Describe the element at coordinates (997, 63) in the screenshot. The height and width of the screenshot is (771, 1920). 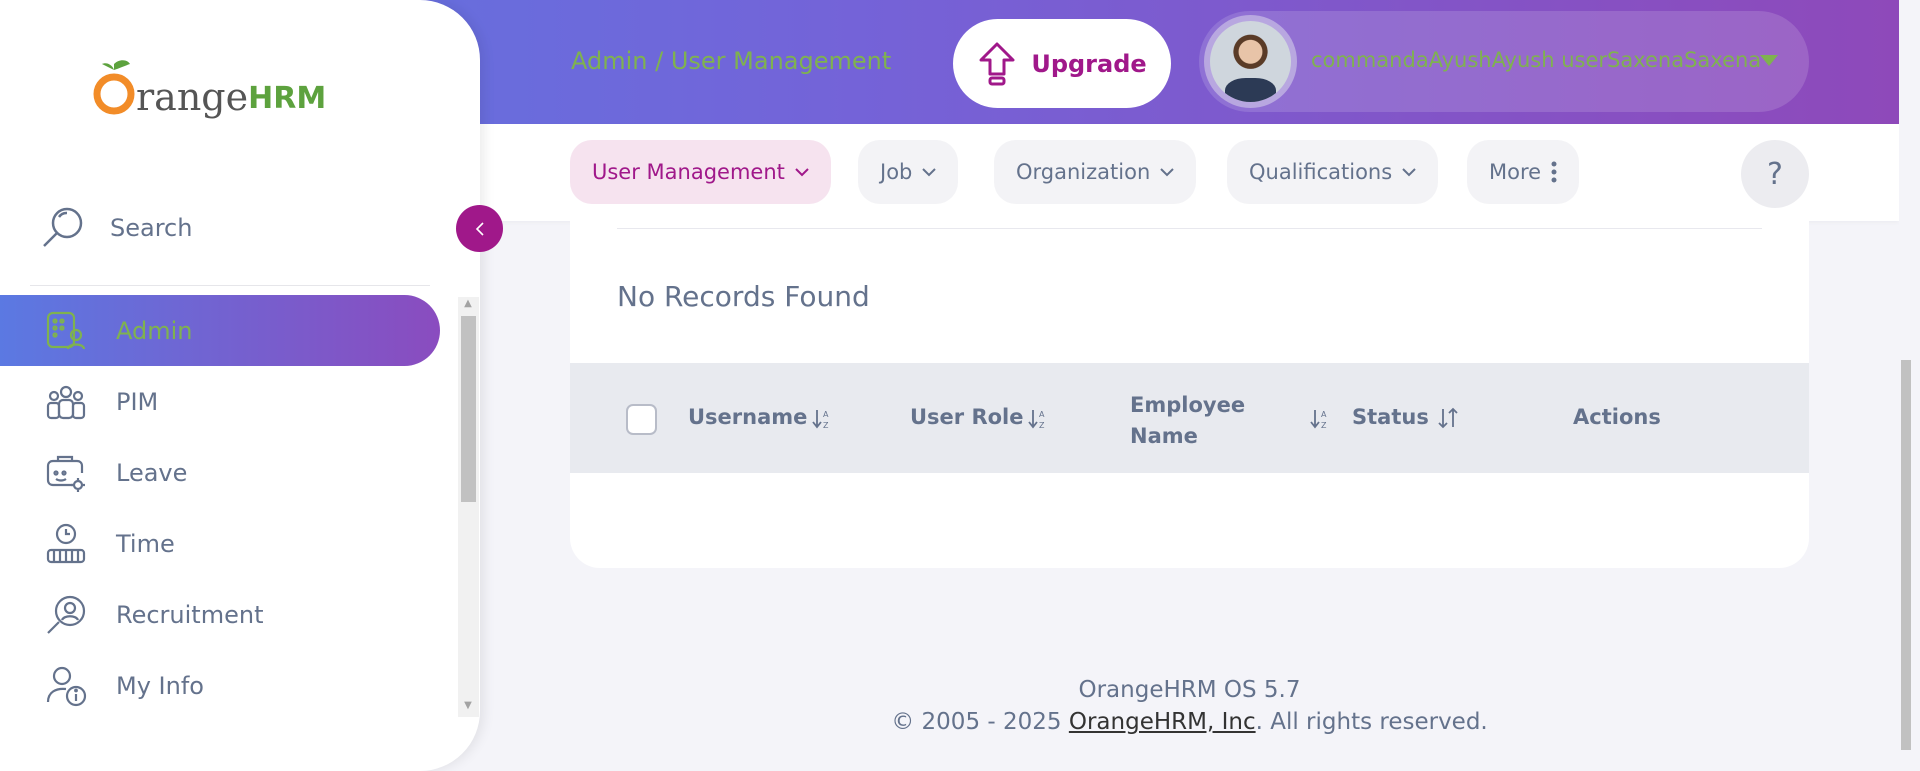
I see `upgrade-arrow-icon` at that location.